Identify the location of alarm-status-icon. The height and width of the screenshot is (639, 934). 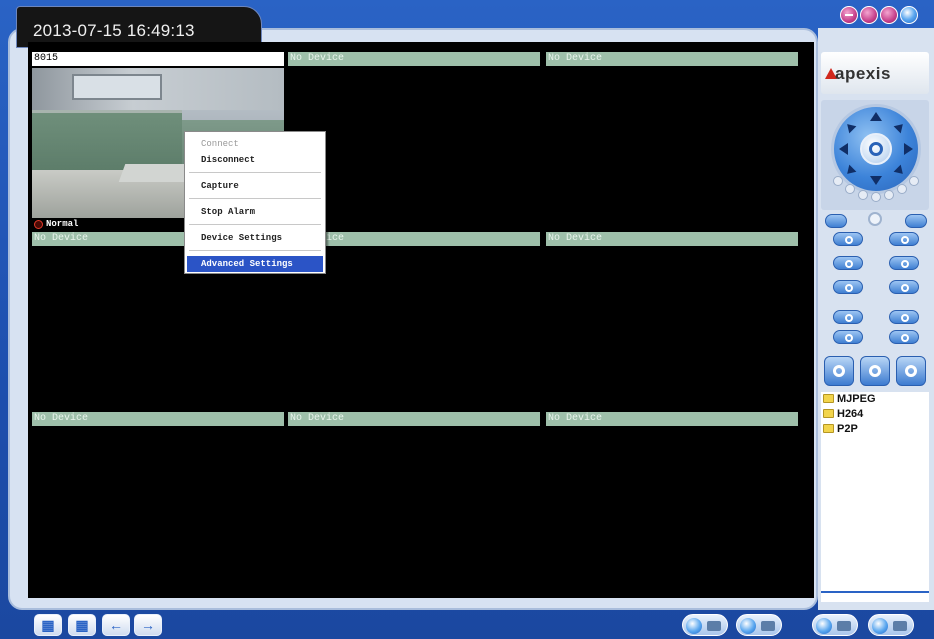
(38, 224).